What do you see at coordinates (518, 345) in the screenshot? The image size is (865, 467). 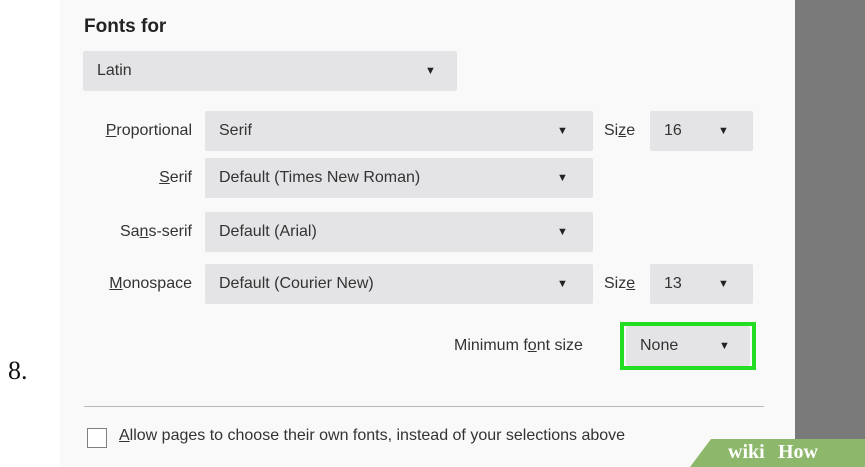 I see `minimum-font-size-label: Minimum font size` at bounding box center [518, 345].